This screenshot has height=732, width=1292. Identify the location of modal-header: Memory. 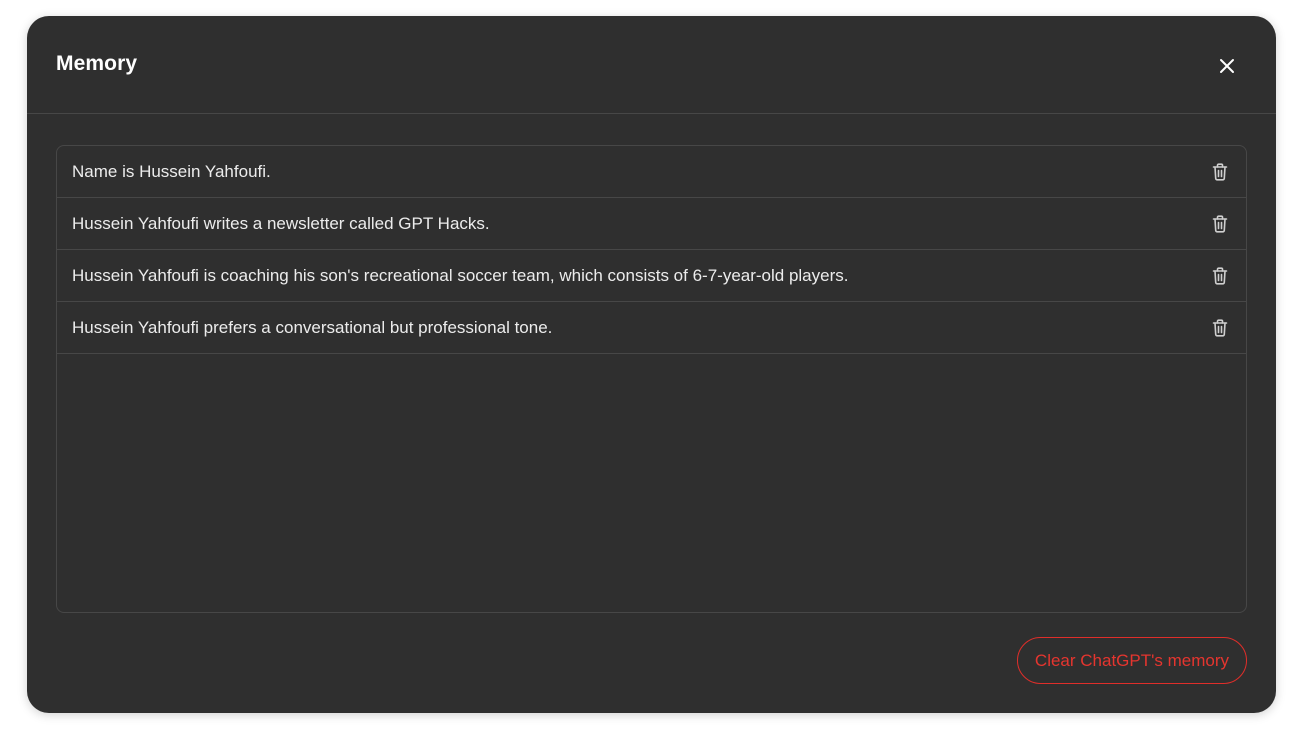
(651, 65).